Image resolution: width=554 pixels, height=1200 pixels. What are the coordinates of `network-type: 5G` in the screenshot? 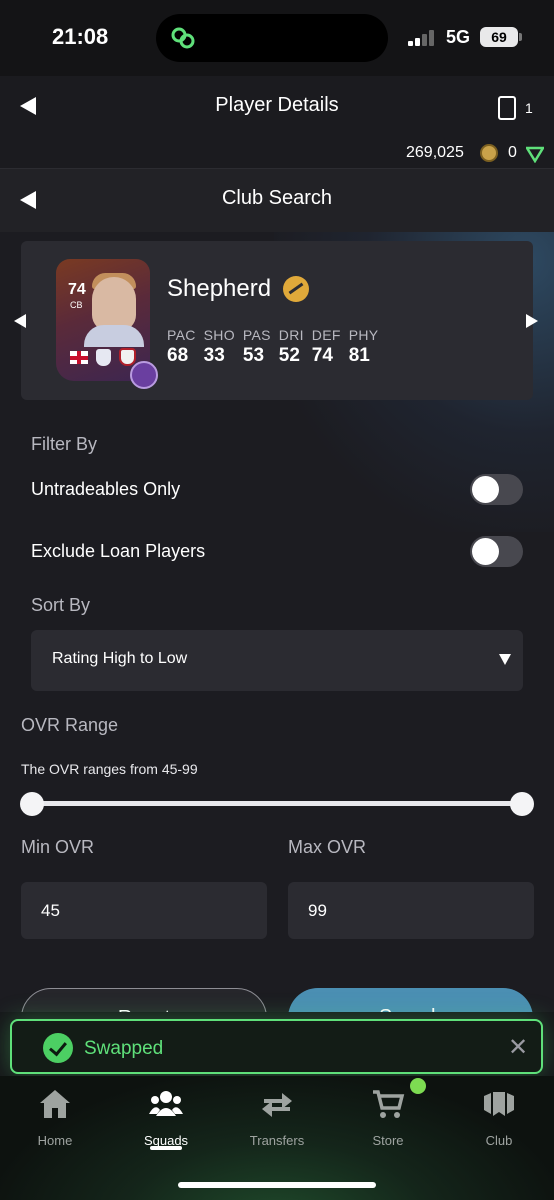 It's located at (458, 37).